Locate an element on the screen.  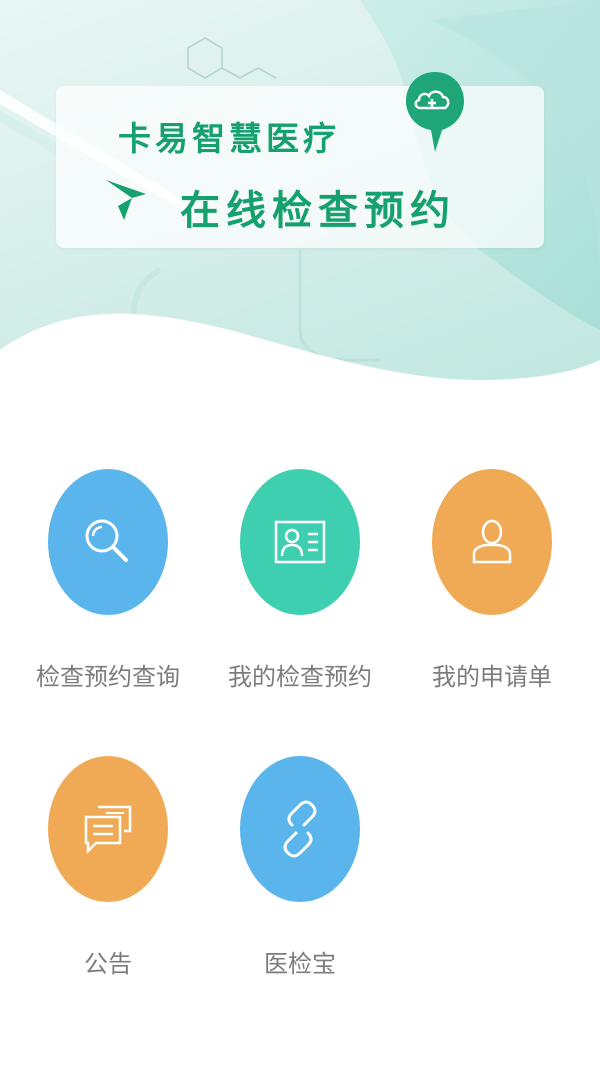
arrow-logo-icon is located at coordinates (126, 200).